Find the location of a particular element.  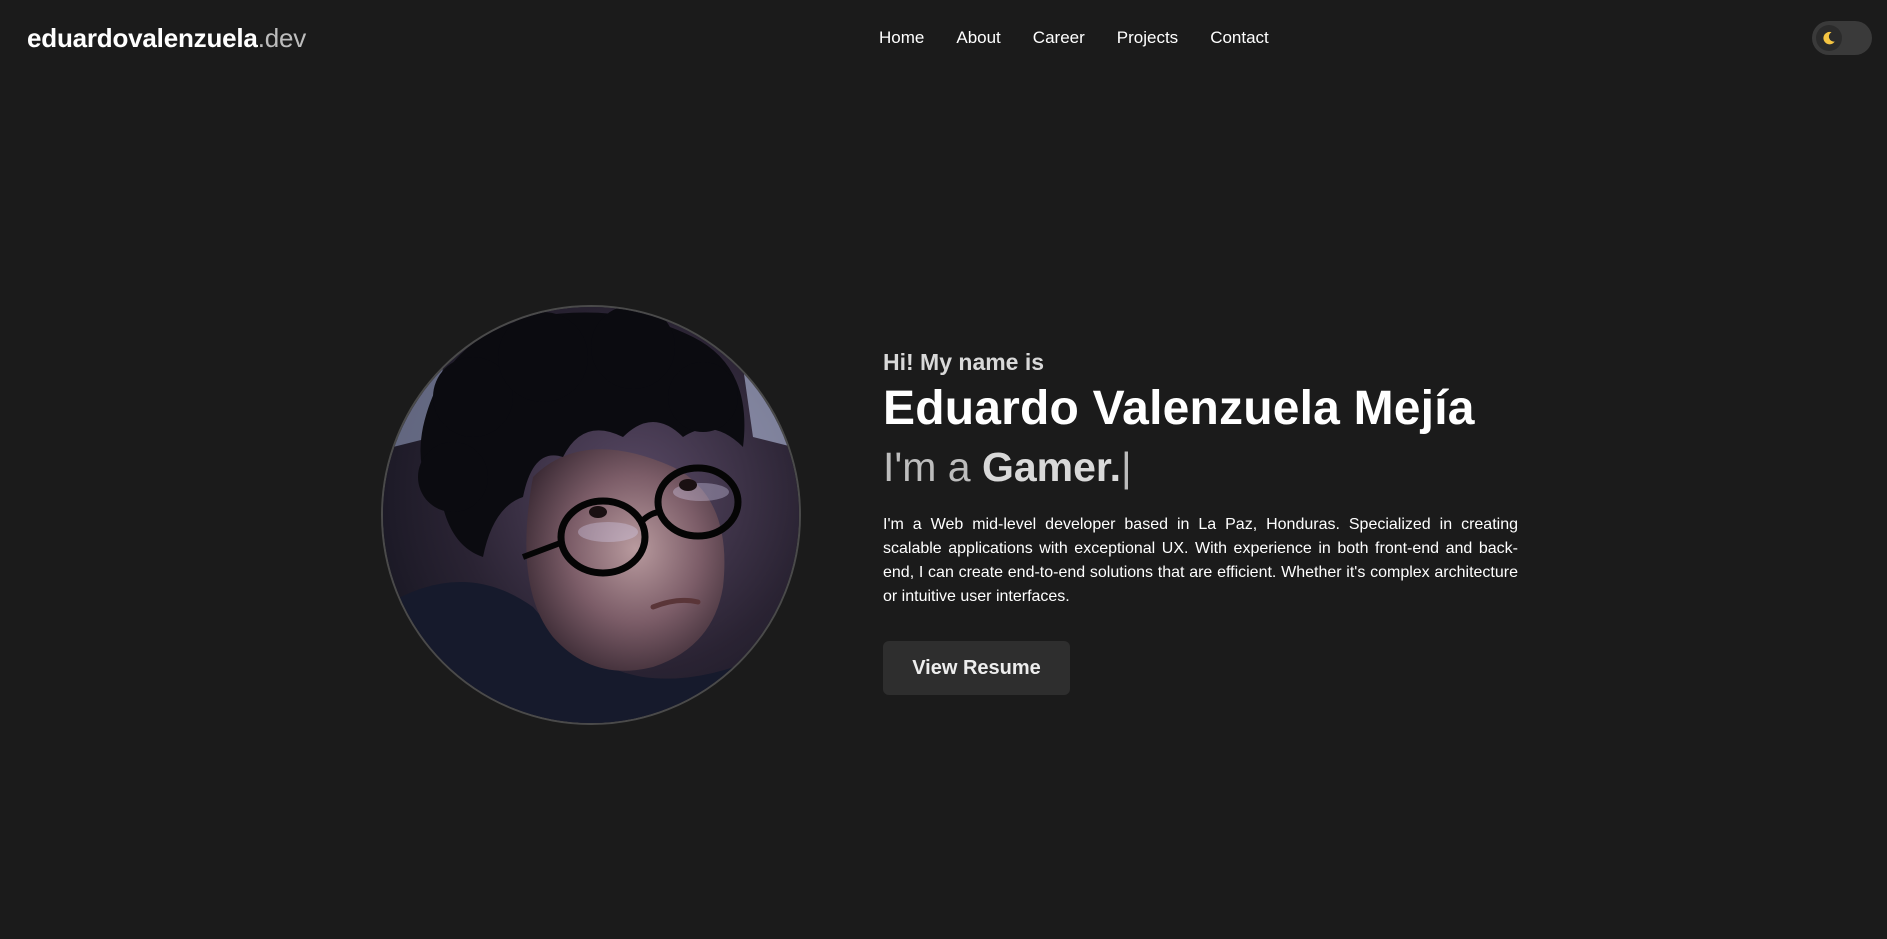

nav-menu: Home About Career Projects Contact is located at coordinates (1074, 38).